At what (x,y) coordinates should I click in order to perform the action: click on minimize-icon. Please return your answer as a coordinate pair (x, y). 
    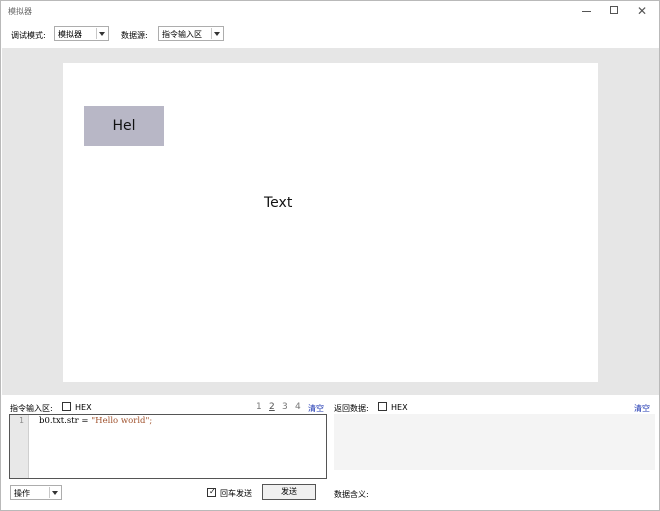
    Looking at the image, I should click on (586, 11).